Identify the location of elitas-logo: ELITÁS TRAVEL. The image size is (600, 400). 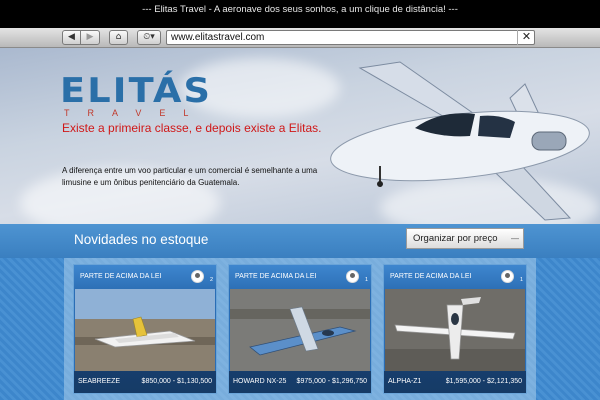
(135, 96).